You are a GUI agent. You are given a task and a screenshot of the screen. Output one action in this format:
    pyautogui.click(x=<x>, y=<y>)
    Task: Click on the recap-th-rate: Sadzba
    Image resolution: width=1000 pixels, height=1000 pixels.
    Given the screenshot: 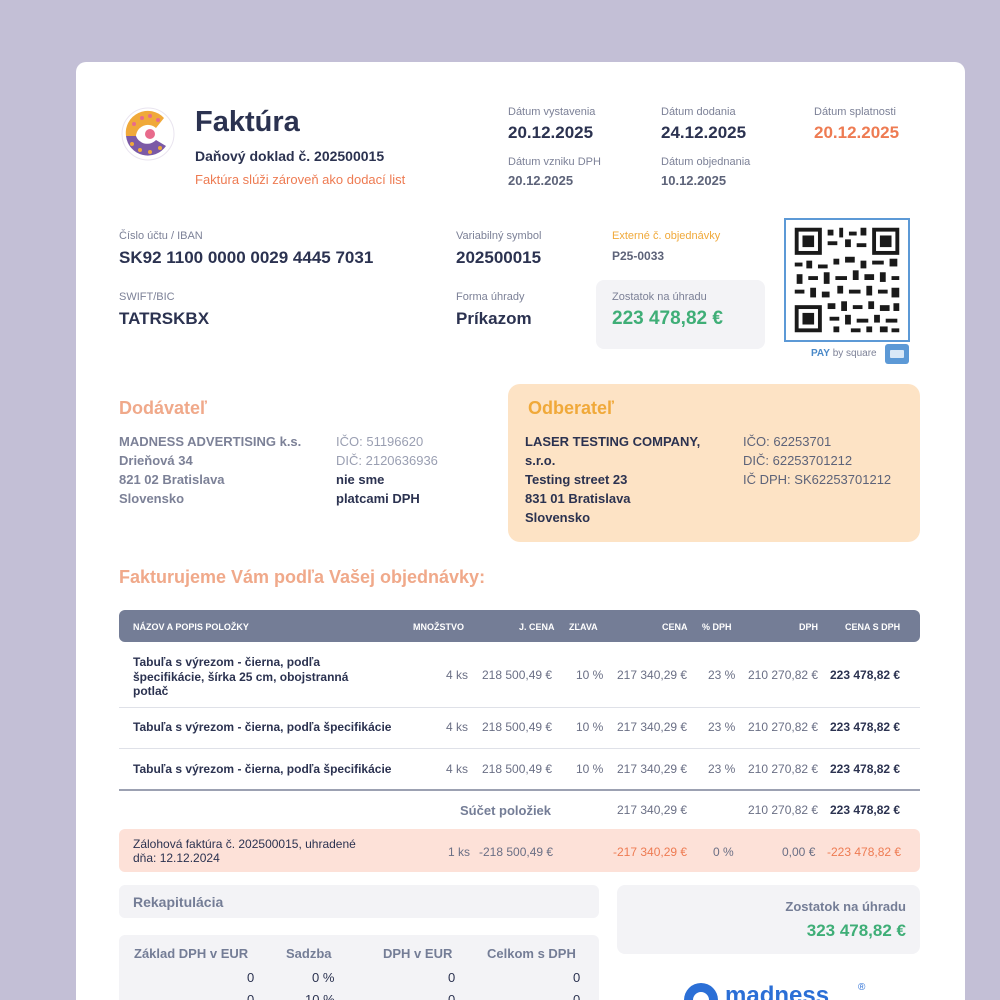 What is the action you would take?
    pyautogui.click(x=309, y=953)
    